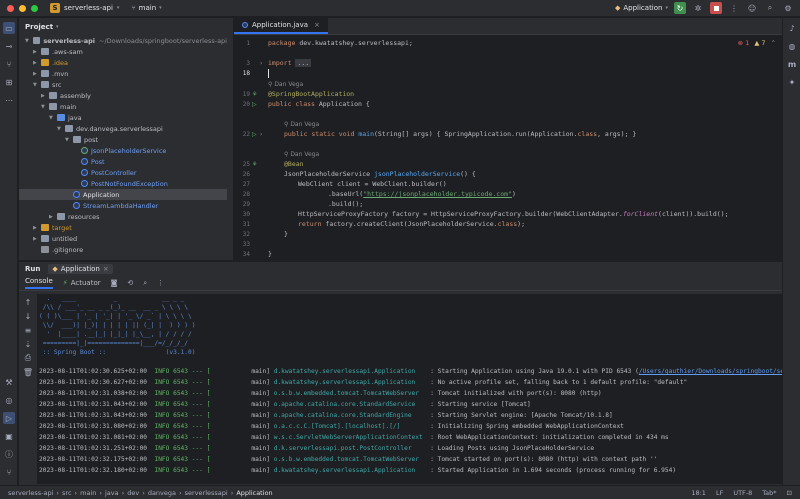 Image resolution: width=800 pixels, height=499 pixels. What do you see at coordinates (160, 283) in the screenshot?
I see `more-icon: ⋮` at bounding box center [160, 283].